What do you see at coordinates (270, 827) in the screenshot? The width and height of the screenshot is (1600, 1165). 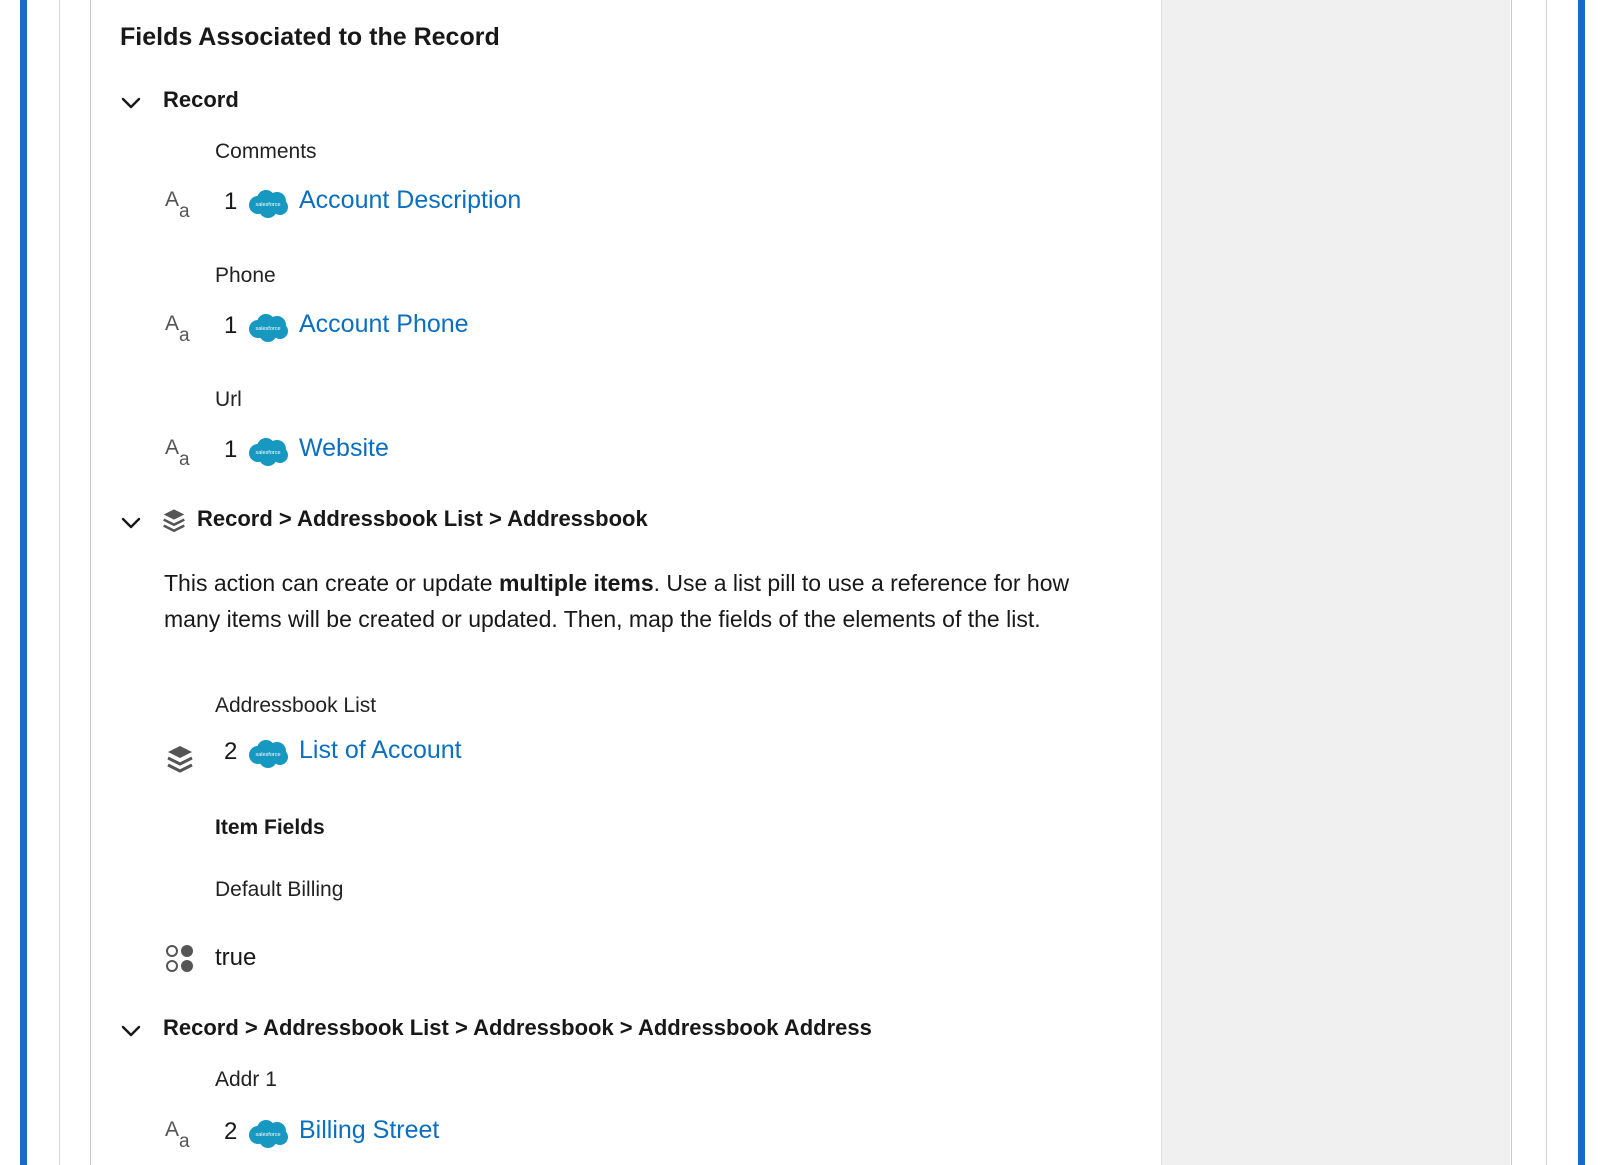 I see `item-fields-heading: Item Fields` at bounding box center [270, 827].